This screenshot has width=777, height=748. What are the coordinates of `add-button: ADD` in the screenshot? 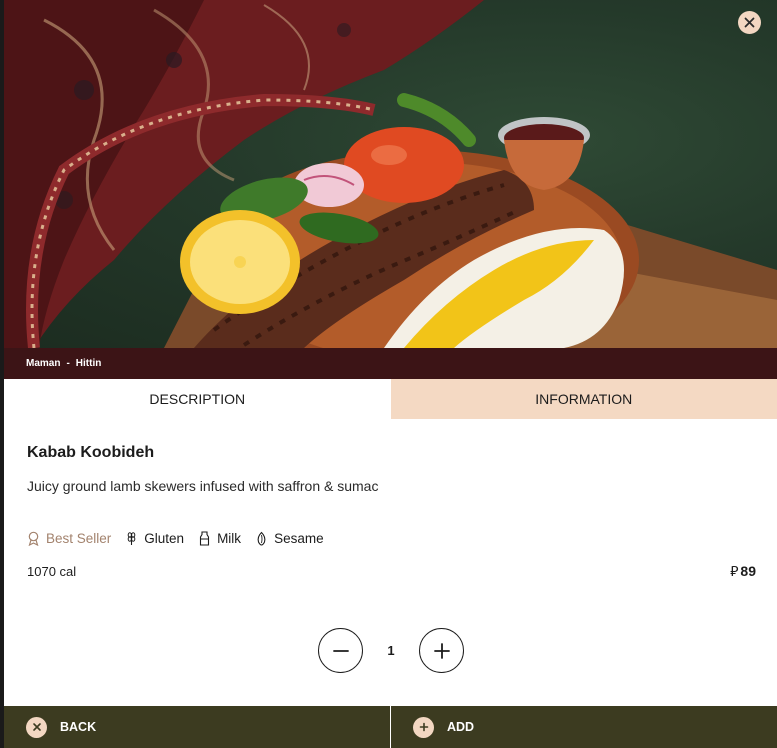 It's located at (583, 727).